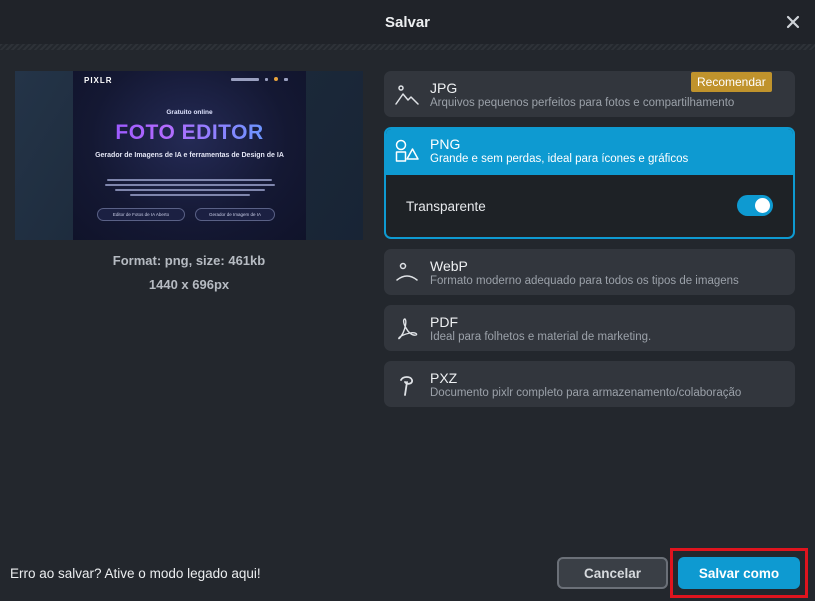 This screenshot has height=601, width=815. What do you see at coordinates (235, 214) in the screenshot?
I see `preview-button-generator: Gerador de Imagem de IA` at bounding box center [235, 214].